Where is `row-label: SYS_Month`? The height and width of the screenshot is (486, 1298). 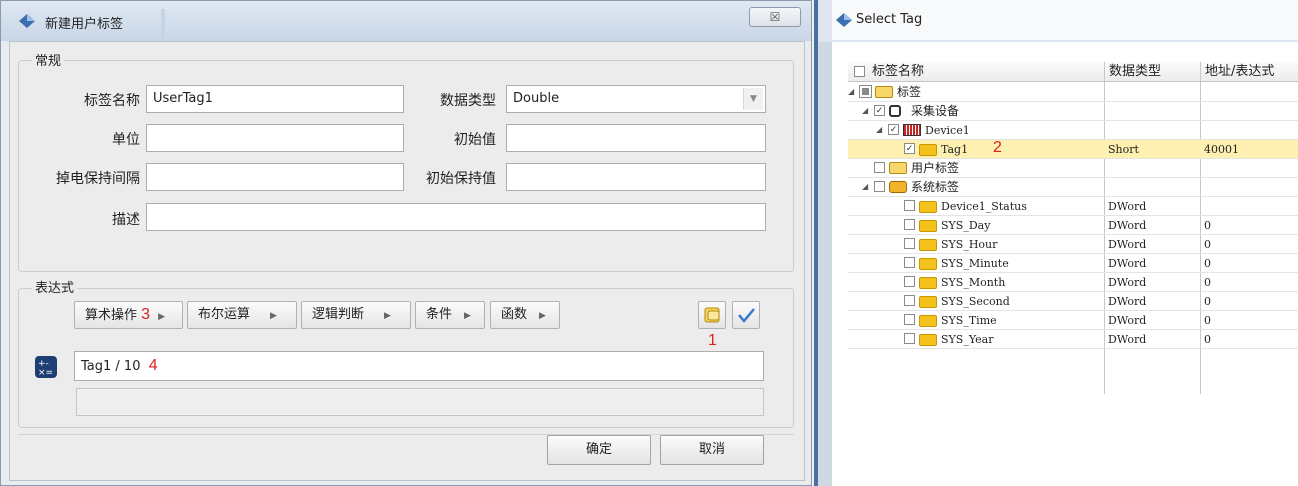
row-label: SYS_Month is located at coordinates (973, 282).